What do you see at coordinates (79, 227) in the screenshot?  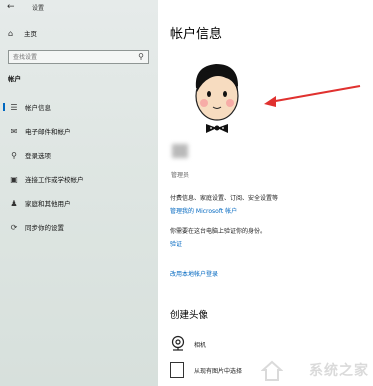 I see `sidebar-item-sync: ⟳ 同步你的设置` at bounding box center [79, 227].